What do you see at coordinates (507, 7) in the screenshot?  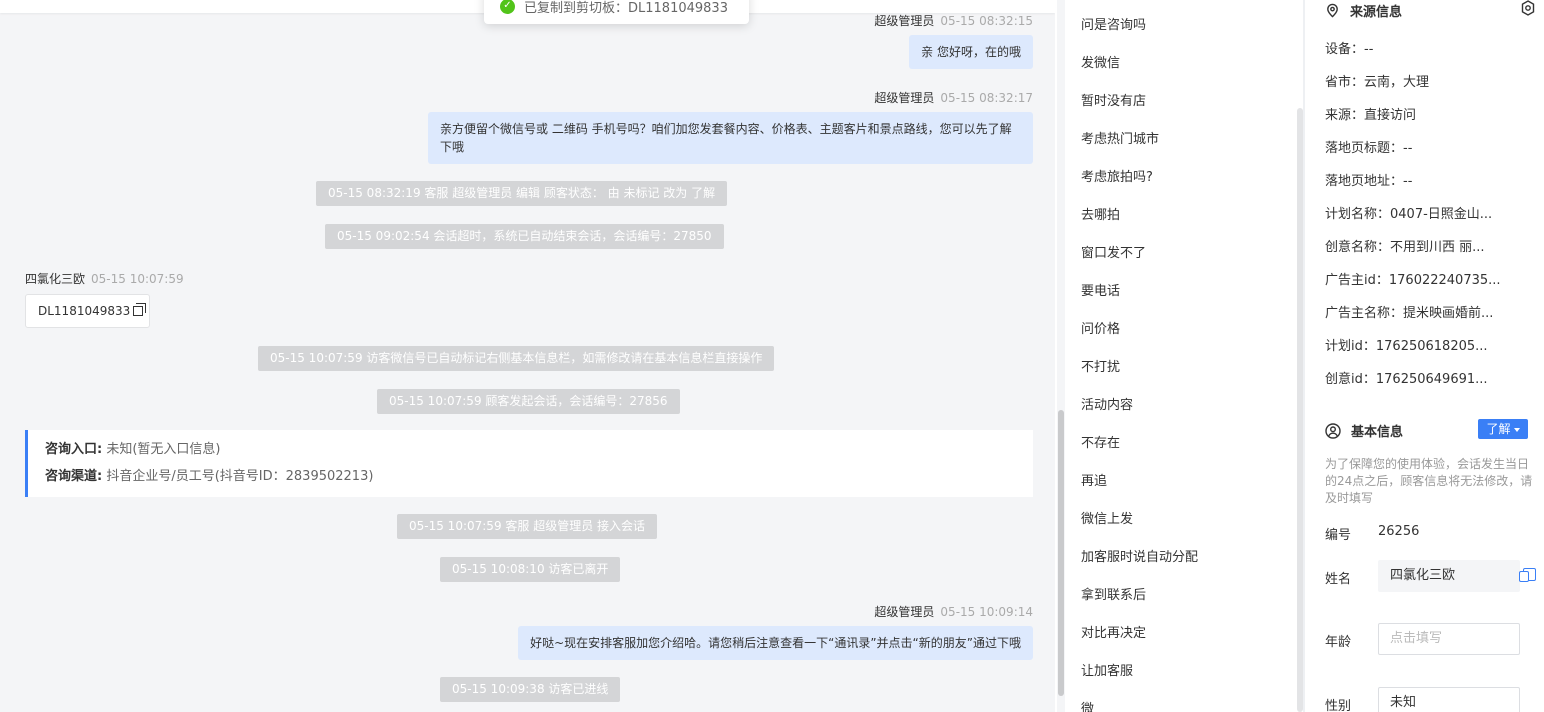 I see `check-circle-icon: ✓` at bounding box center [507, 7].